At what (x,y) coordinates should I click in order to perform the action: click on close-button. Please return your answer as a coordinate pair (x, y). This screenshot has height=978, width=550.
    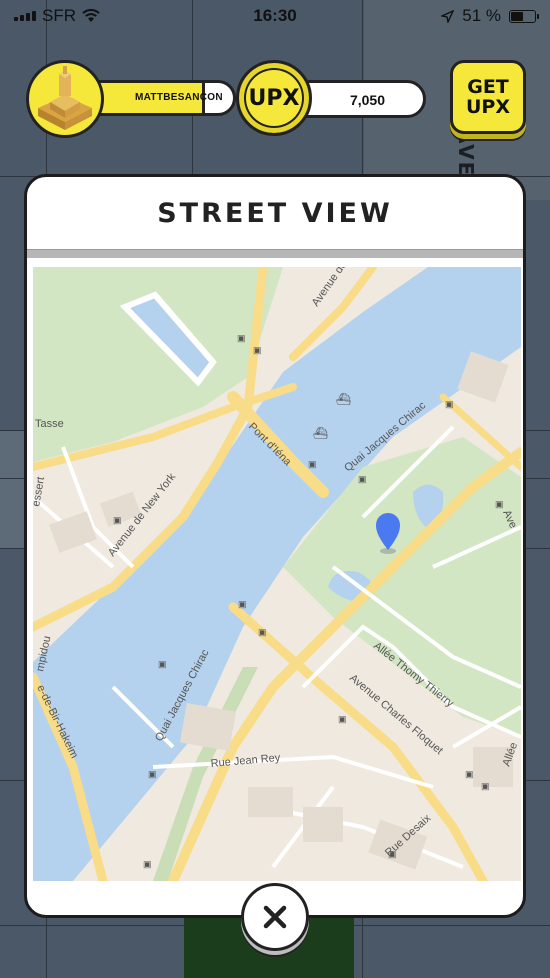
    Looking at the image, I should click on (275, 917).